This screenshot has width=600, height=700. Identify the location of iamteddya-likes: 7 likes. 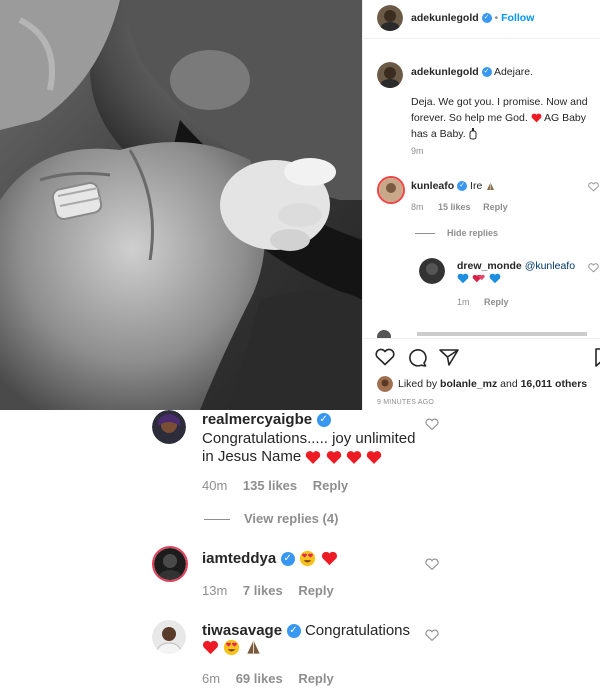
(263, 590).